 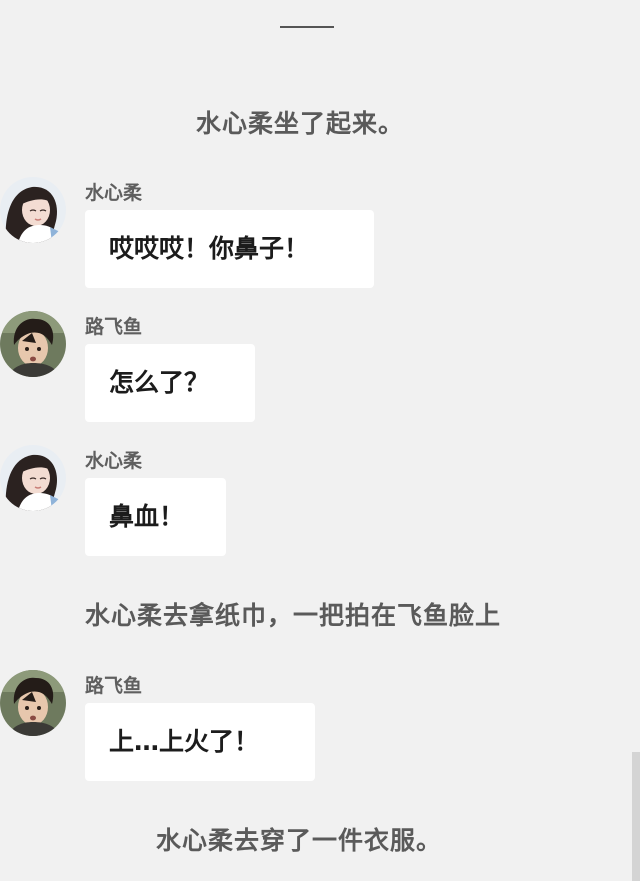 I want to click on message-bubble: 鼻血！, so click(x=155, y=517).